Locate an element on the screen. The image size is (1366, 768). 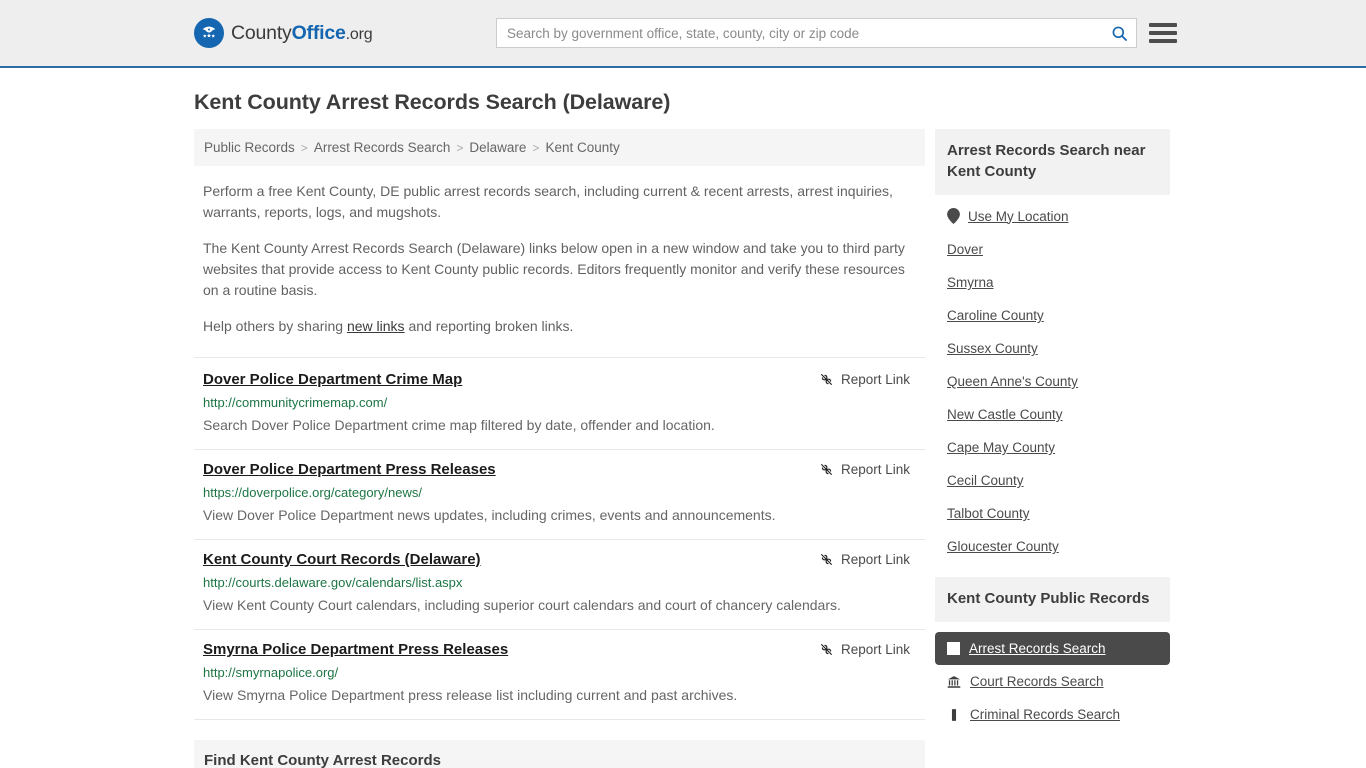
sidebar-link-label: Court Records Search is located at coordinates (1037, 681).